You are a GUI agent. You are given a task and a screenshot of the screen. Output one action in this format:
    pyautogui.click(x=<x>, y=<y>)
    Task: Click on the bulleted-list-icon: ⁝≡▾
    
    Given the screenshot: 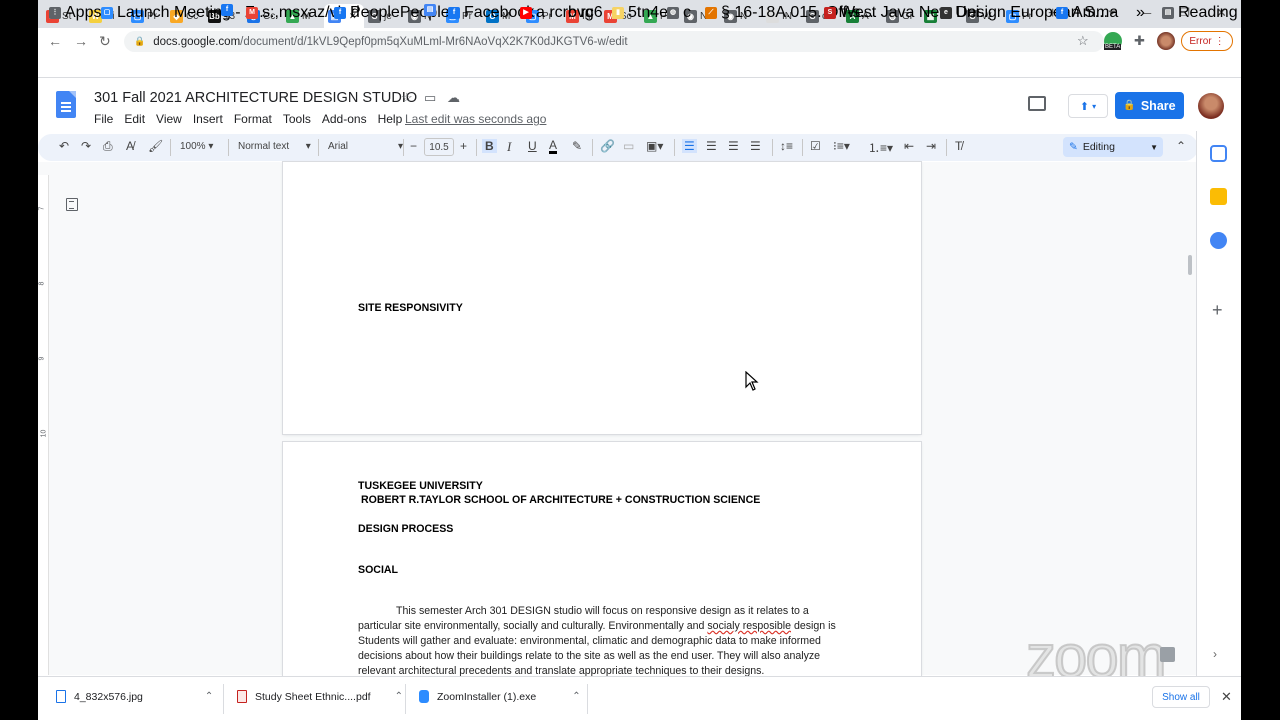 What is the action you would take?
    pyautogui.click(x=841, y=146)
    